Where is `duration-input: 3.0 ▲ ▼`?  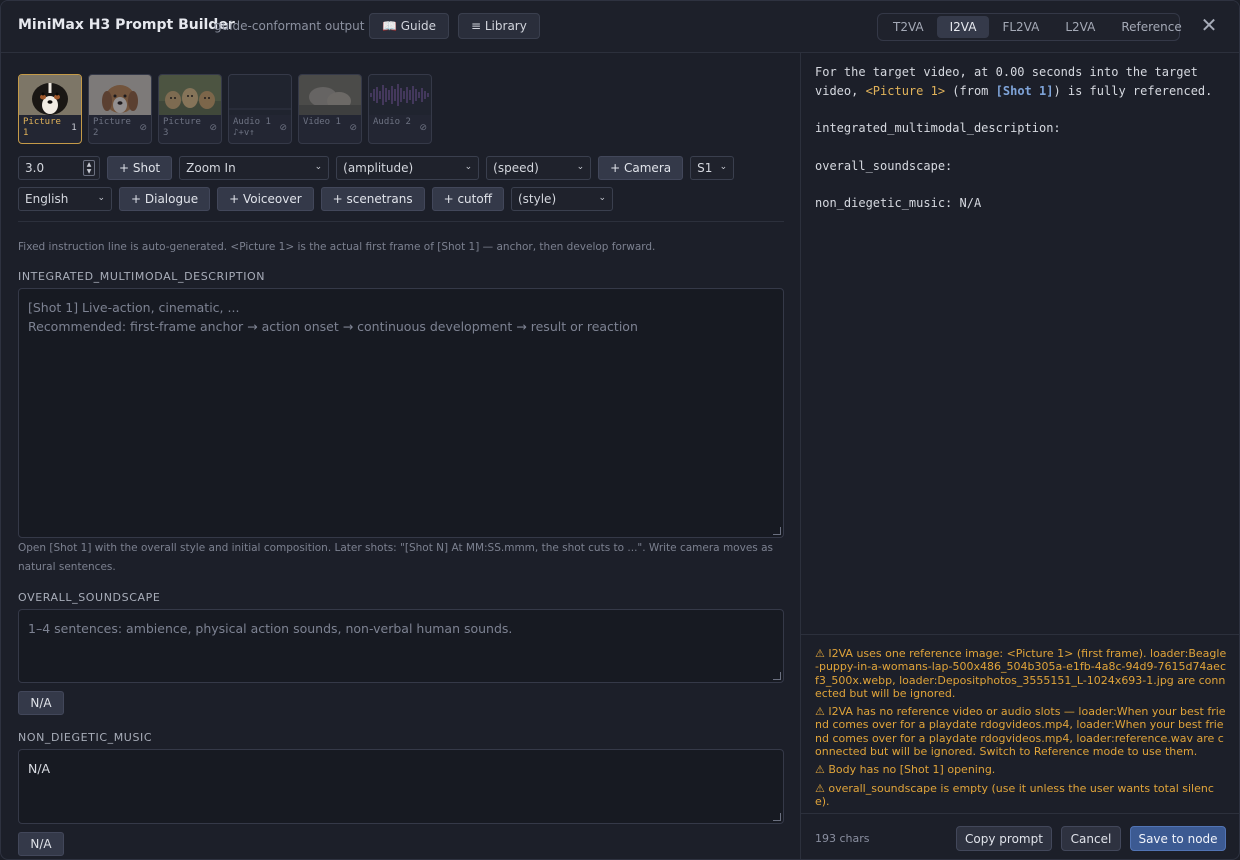 duration-input: 3.0 ▲ ▼ is located at coordinates (59, 168).